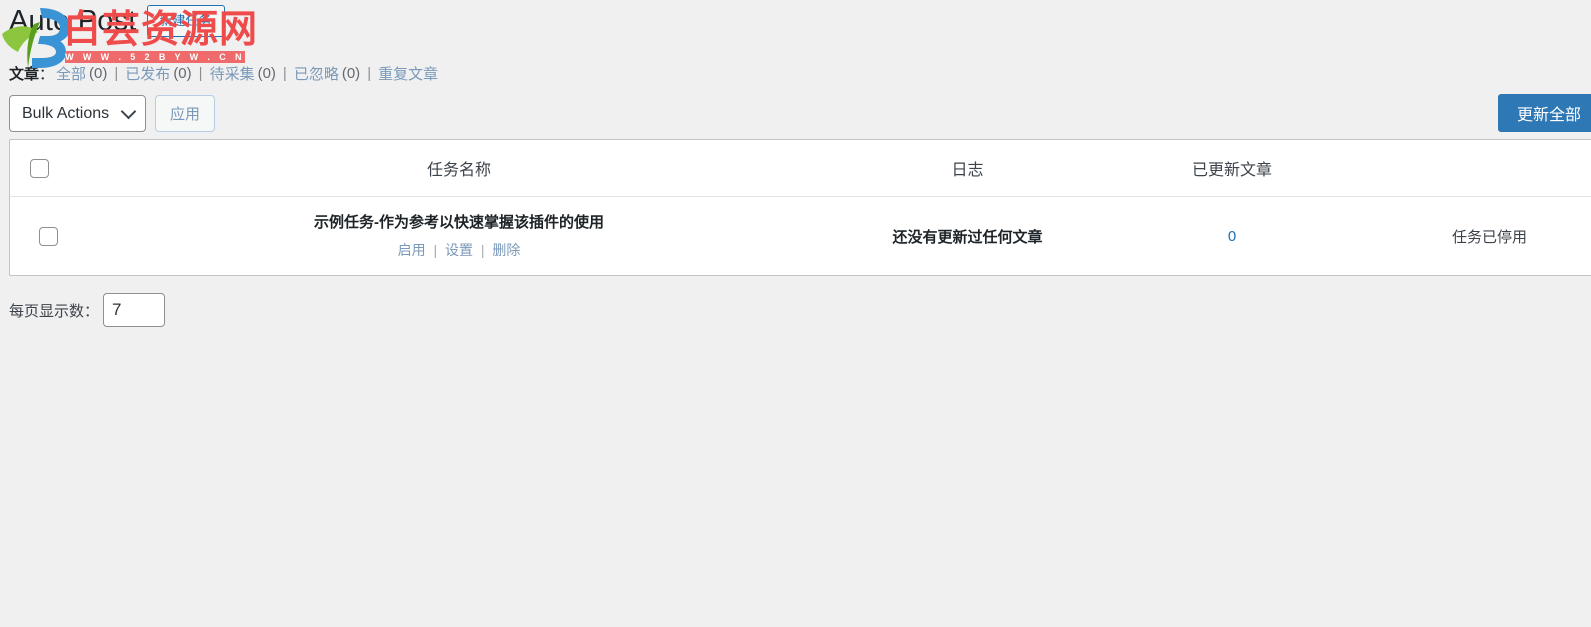 The height and width of the screenshot is (627, 1591). Describe the element at coordinates (73, 21) in the screenshot. I see `page-title: Auto Post` at that location.